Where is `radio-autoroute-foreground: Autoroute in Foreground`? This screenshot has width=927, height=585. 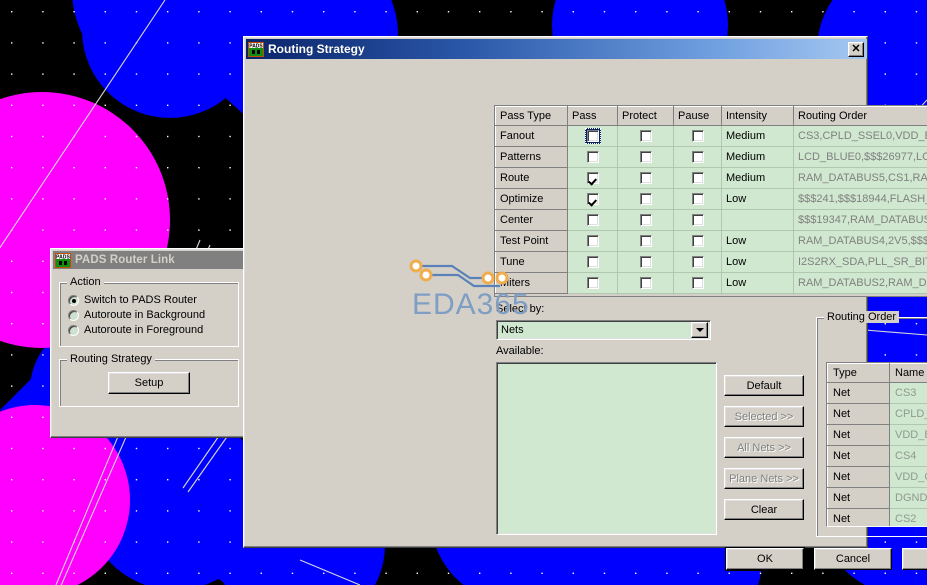 radio-autoroute-foreground: Autoroute in Foreground is located at coordinates (149, 330).